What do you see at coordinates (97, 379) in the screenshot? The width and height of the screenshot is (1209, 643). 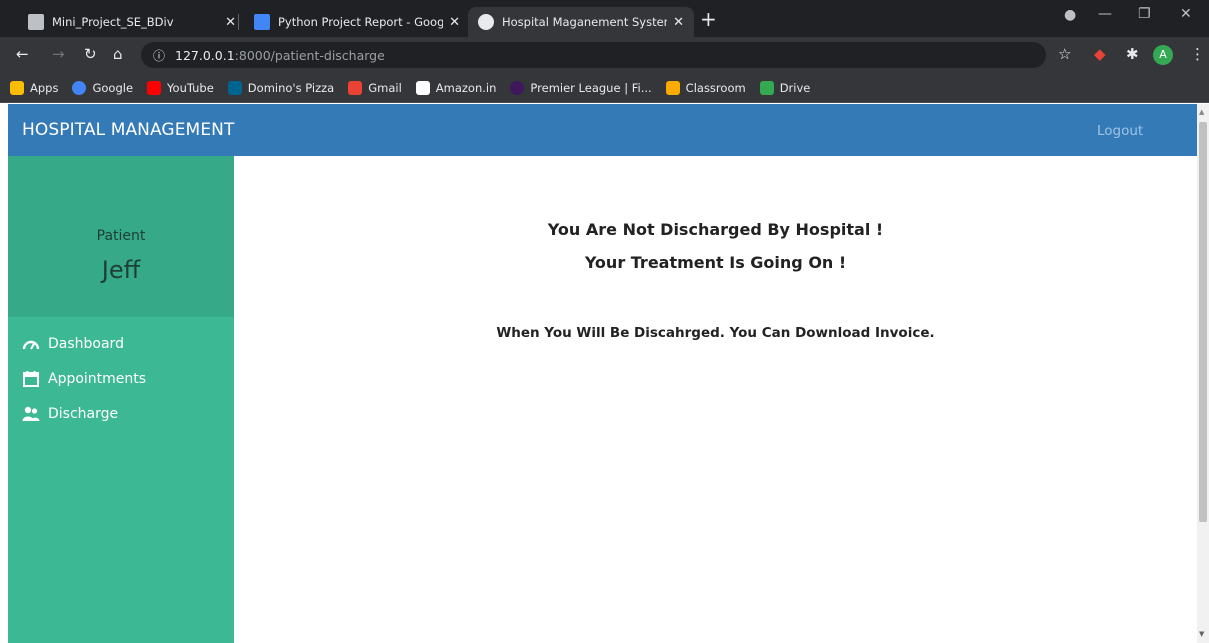 I see `sidebar-item-label: Appointments` at bounding box center [97, 379].